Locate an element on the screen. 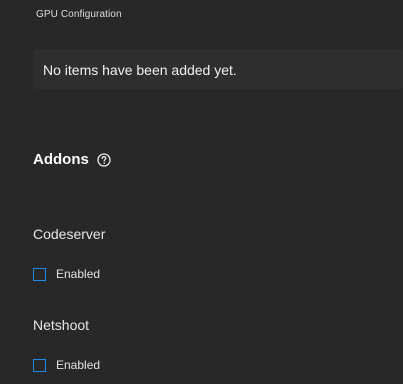 Image resolution: width=403 pixels, height=384 pixels. gpu-configuration-list: No items have been added yet. is located at coordinates (218, 69).